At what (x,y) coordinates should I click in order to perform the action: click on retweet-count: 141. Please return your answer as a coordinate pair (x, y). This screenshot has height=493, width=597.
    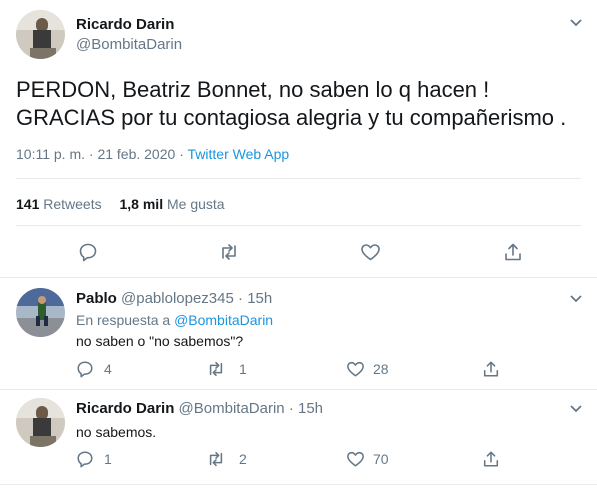
    Looking at the image, I should click on (28, 204).